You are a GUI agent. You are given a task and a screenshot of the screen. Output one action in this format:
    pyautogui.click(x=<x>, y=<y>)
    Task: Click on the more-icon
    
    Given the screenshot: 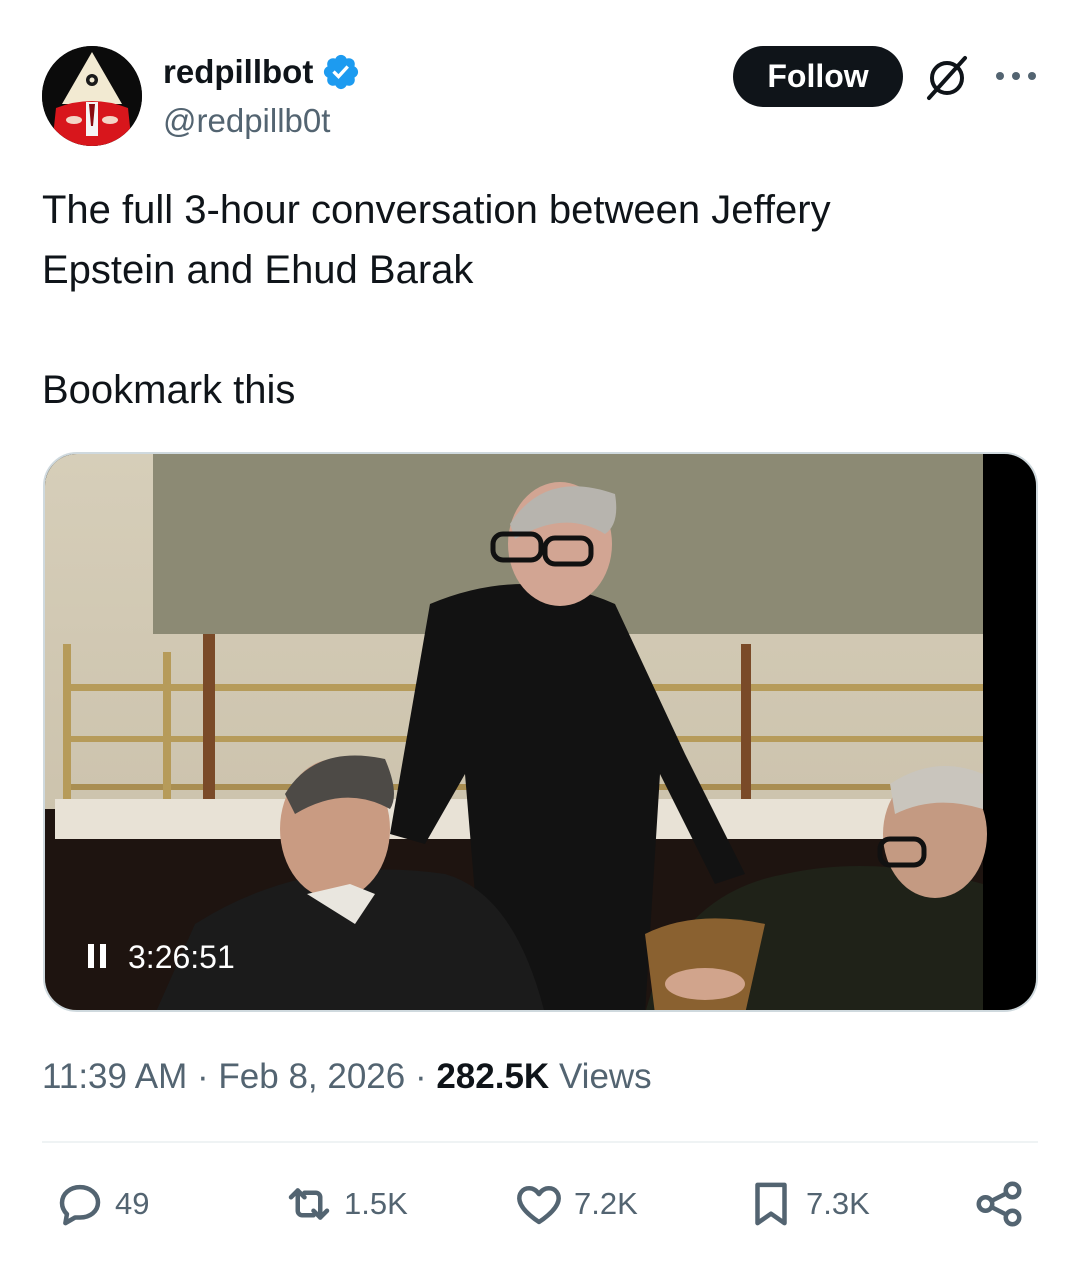 What is the action you would take?
    pyautogui.click(x=1016, y=76)
    